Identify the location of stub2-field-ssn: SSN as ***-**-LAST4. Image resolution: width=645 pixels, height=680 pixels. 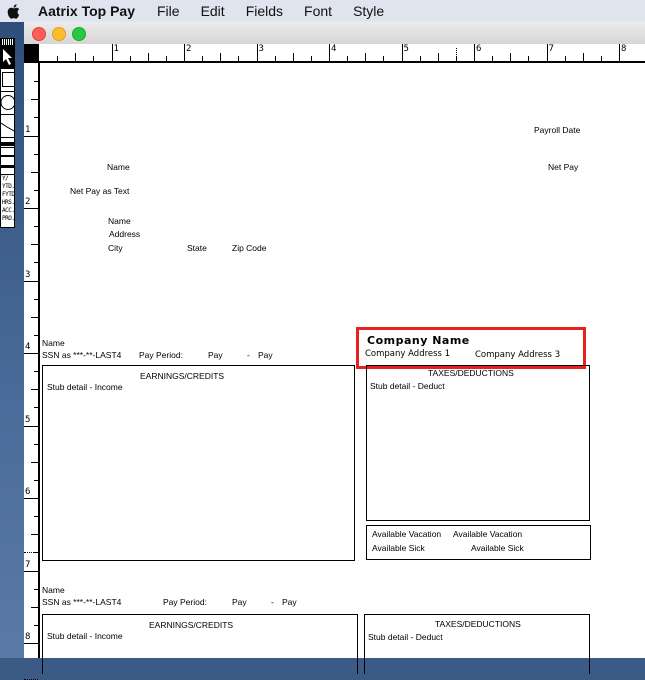
(81, 602).